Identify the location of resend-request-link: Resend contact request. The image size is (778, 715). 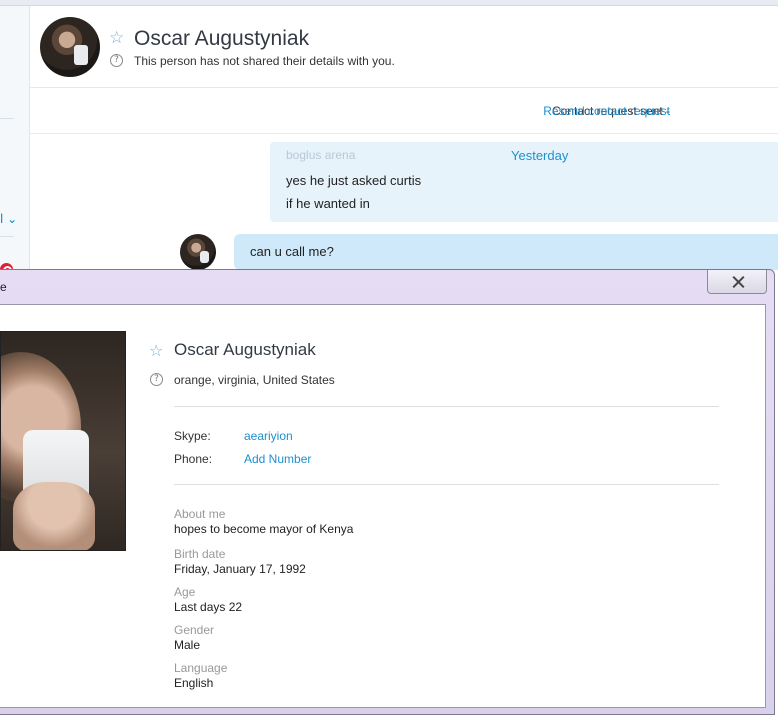
(606, 111).